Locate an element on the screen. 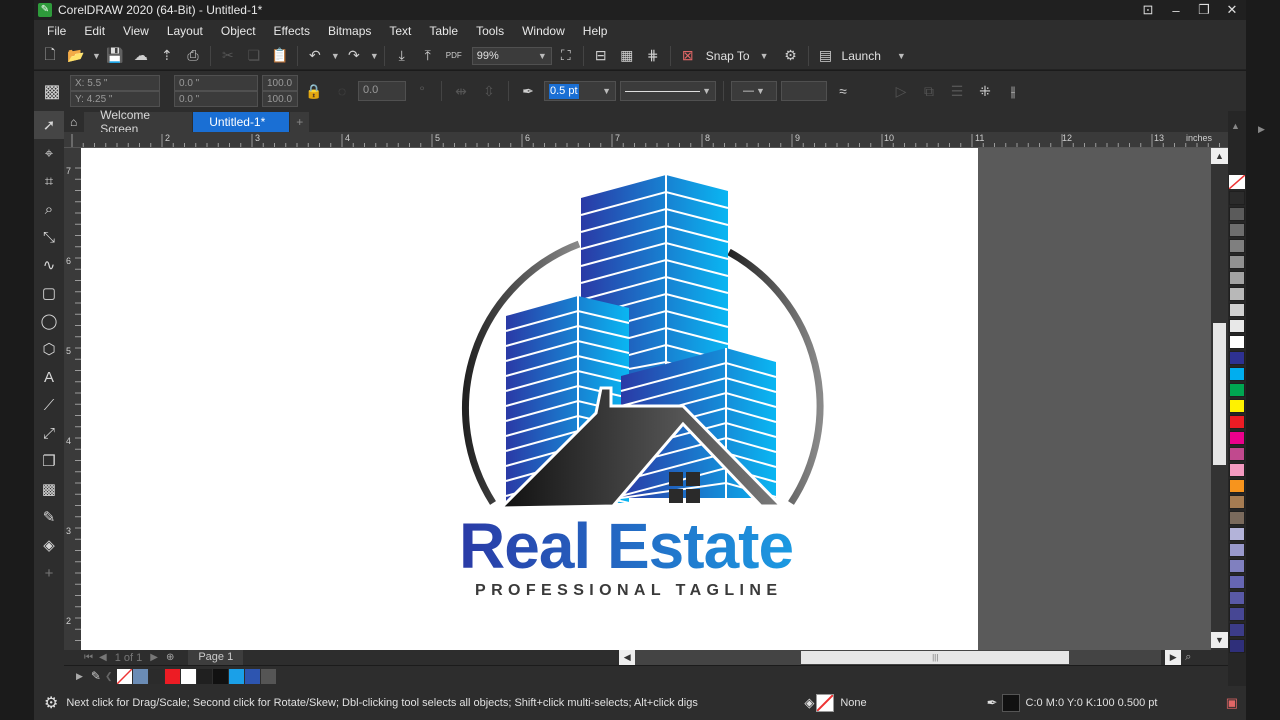 This screenshot has height=720, width=1280. new-tab-icon: + is located at coordinates (300, 122).